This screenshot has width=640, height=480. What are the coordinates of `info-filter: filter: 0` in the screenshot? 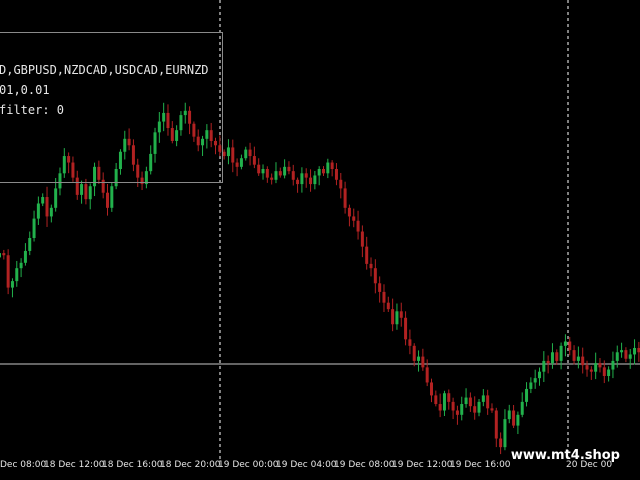 It's located at (32, 110).